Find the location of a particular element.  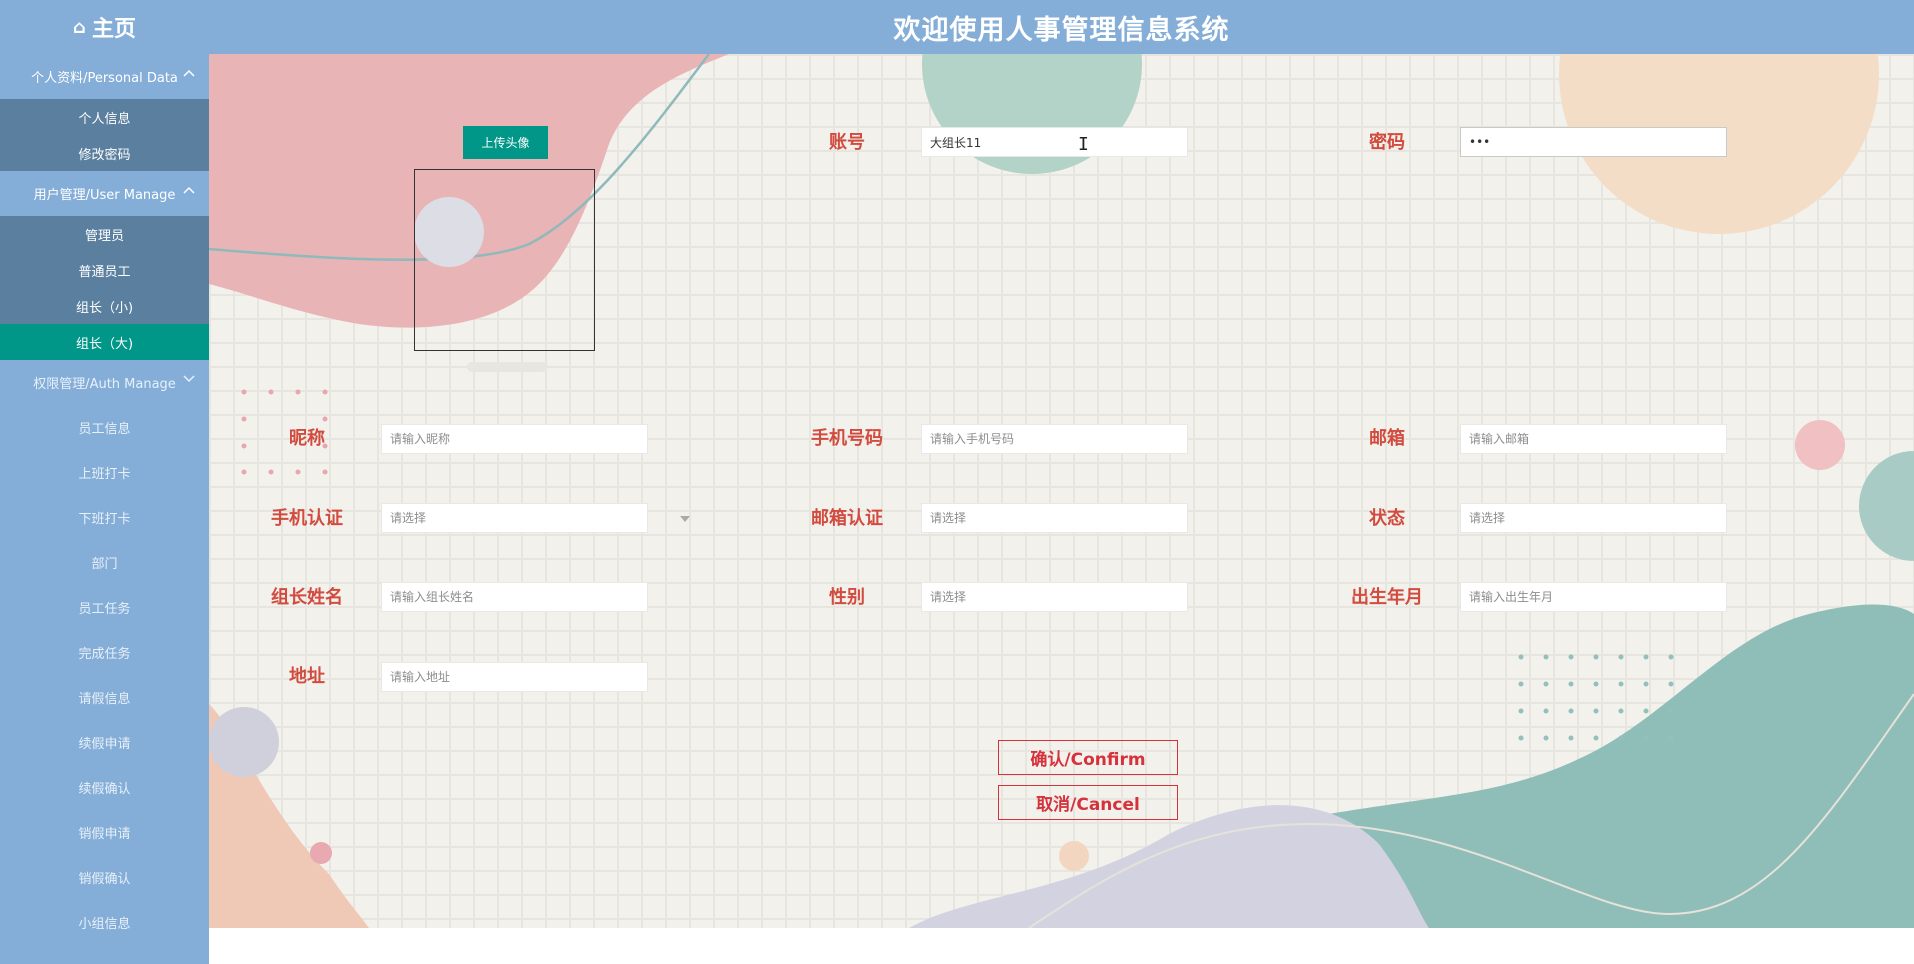

home-link: ⌂ 主页 is located at coordinates (104, 27).